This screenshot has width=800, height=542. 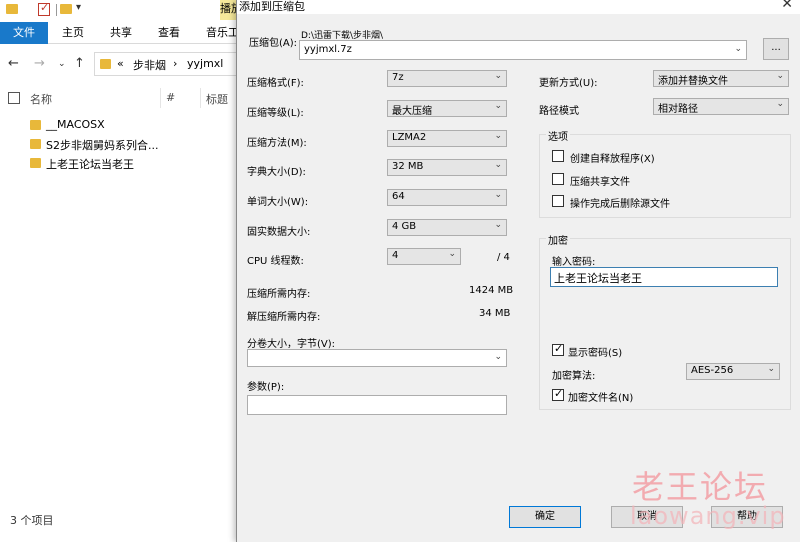 What do you see at coordinates (275, 261) in the screenshot?
I see `cpu-threads-label: CPU 线程数:` at bounding box center [275, 261].